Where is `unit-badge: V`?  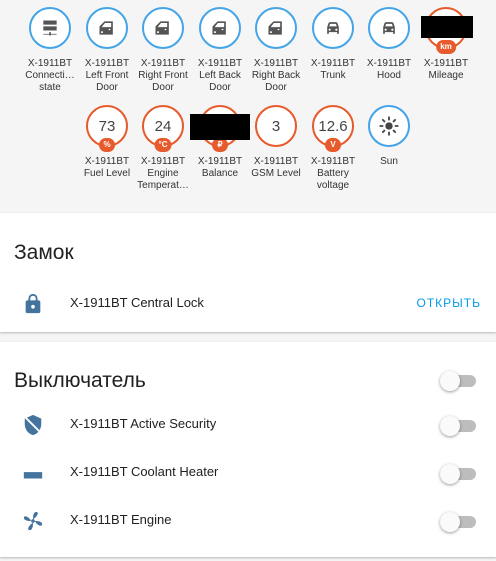 unit-badge: V is located at coordinates (333, 145).